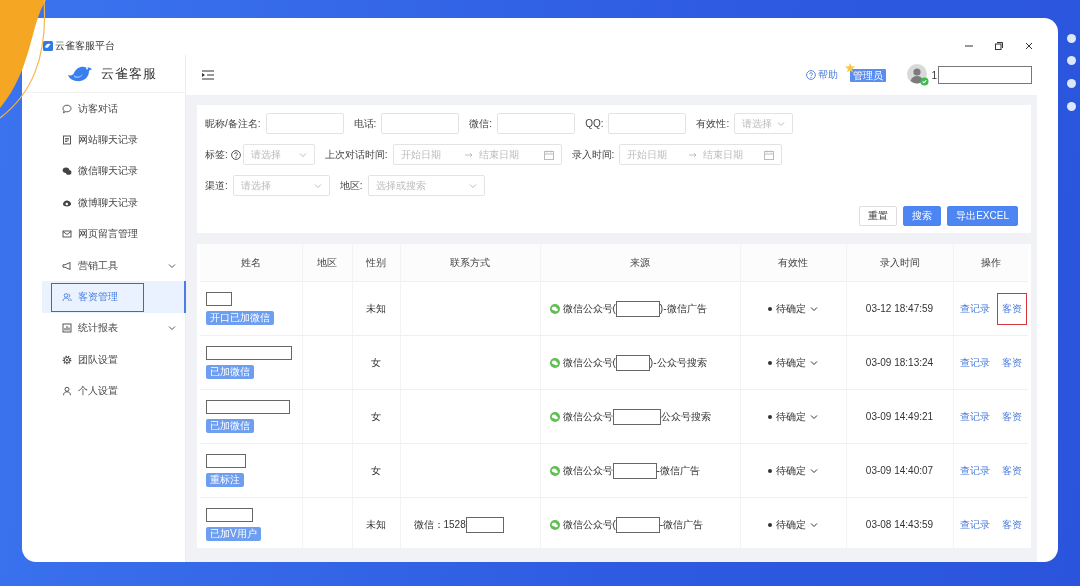  Describe the element at coordinates (692, 154) in the screenshot. I see `arrow-icon` at that location.